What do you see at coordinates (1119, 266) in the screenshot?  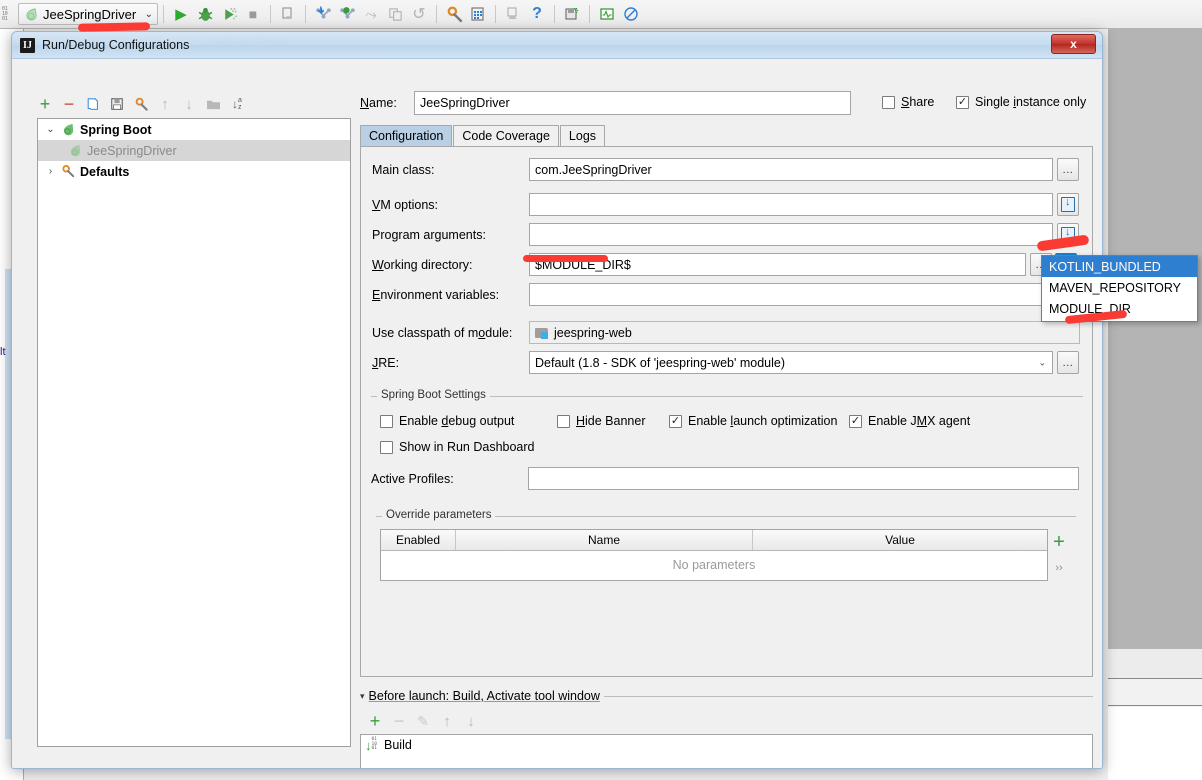 I see `macro-item-kotlin-bundled: KOTLIN_BUNDLED` at bounding box center [1119, 266].